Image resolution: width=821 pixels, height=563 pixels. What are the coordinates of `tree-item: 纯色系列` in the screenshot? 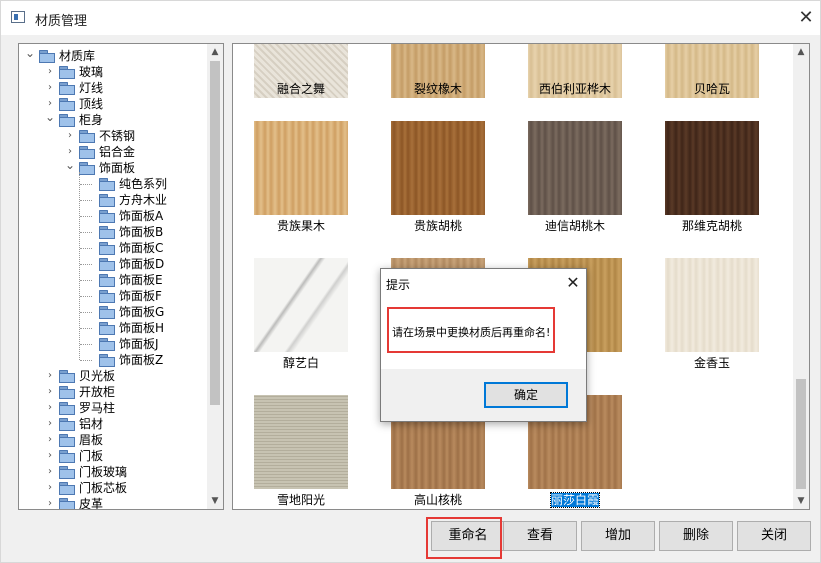 It's located at (112, 184).